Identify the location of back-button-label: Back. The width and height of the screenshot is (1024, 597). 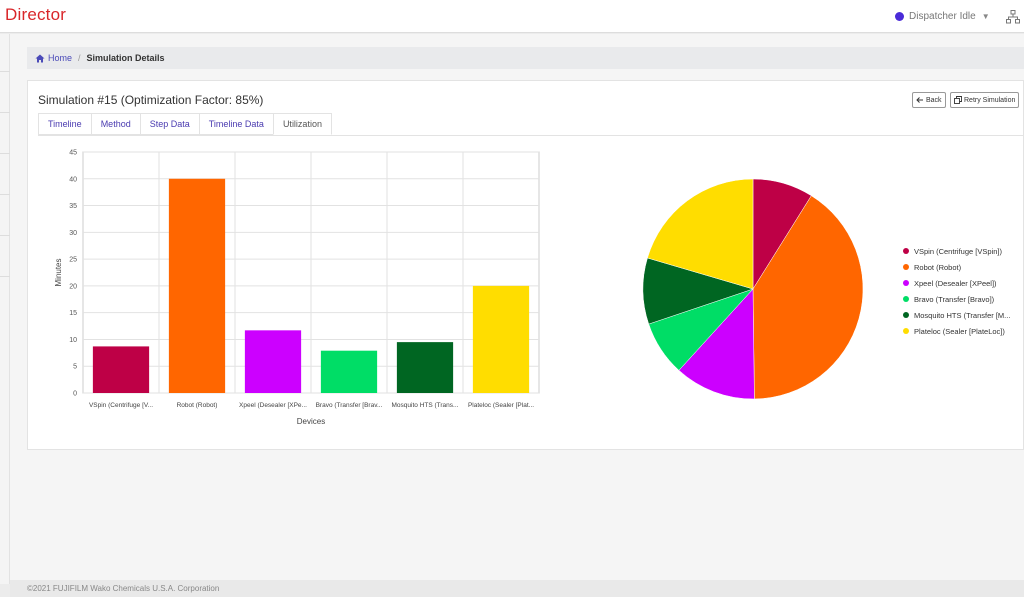
(934, 100).